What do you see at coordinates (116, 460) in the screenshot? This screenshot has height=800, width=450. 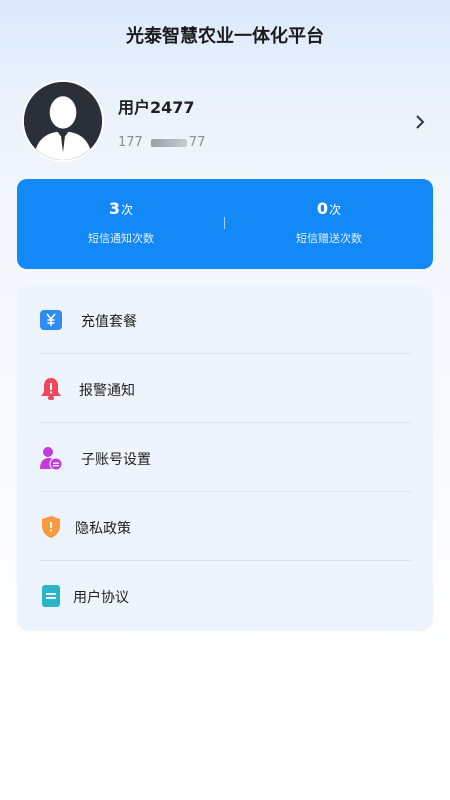 I see `menu-label: 子账号设置` at bounding box center [116, 460].